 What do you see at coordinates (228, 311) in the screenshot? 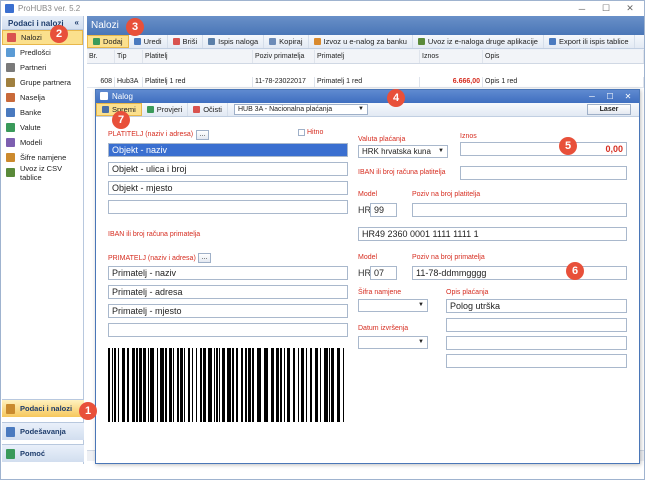
I see `recipient-city-field: Primatelj - mjesto` at bounding box center [228, 311].